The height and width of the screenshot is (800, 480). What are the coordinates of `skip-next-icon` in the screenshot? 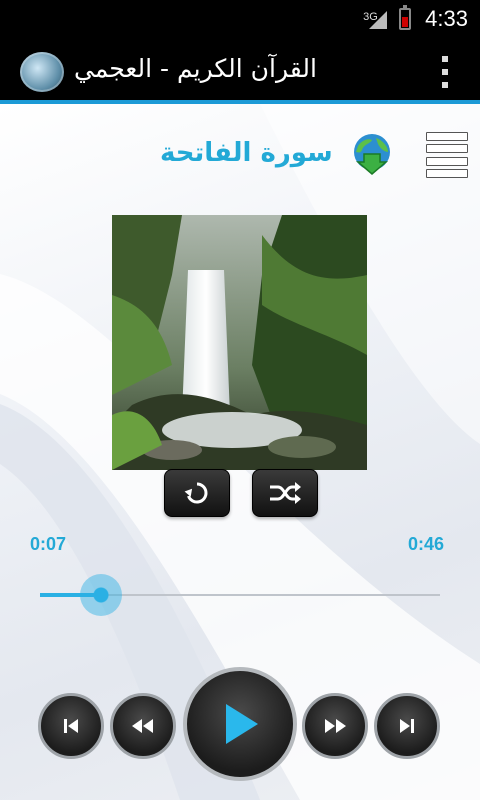 It's located at (407, 726).